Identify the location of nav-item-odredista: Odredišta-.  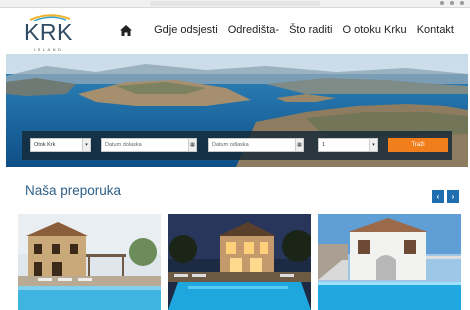
(253, 30).